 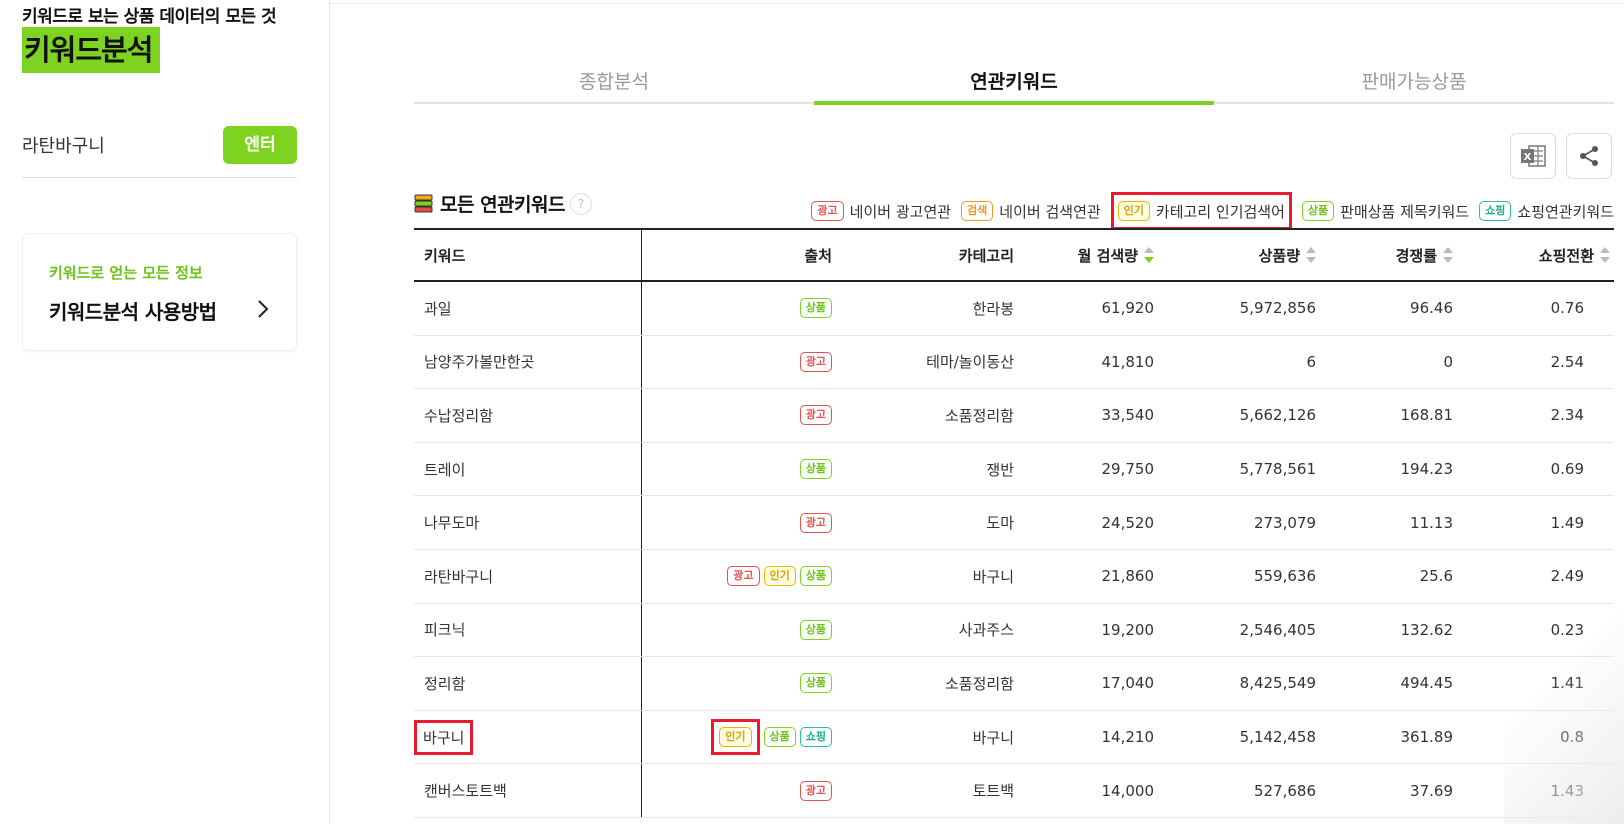 What do you see at coordinates (528, 790) in the screenshot?
I see `cell-keyword: 캔버스토트백` at bounding box center [528, 790].